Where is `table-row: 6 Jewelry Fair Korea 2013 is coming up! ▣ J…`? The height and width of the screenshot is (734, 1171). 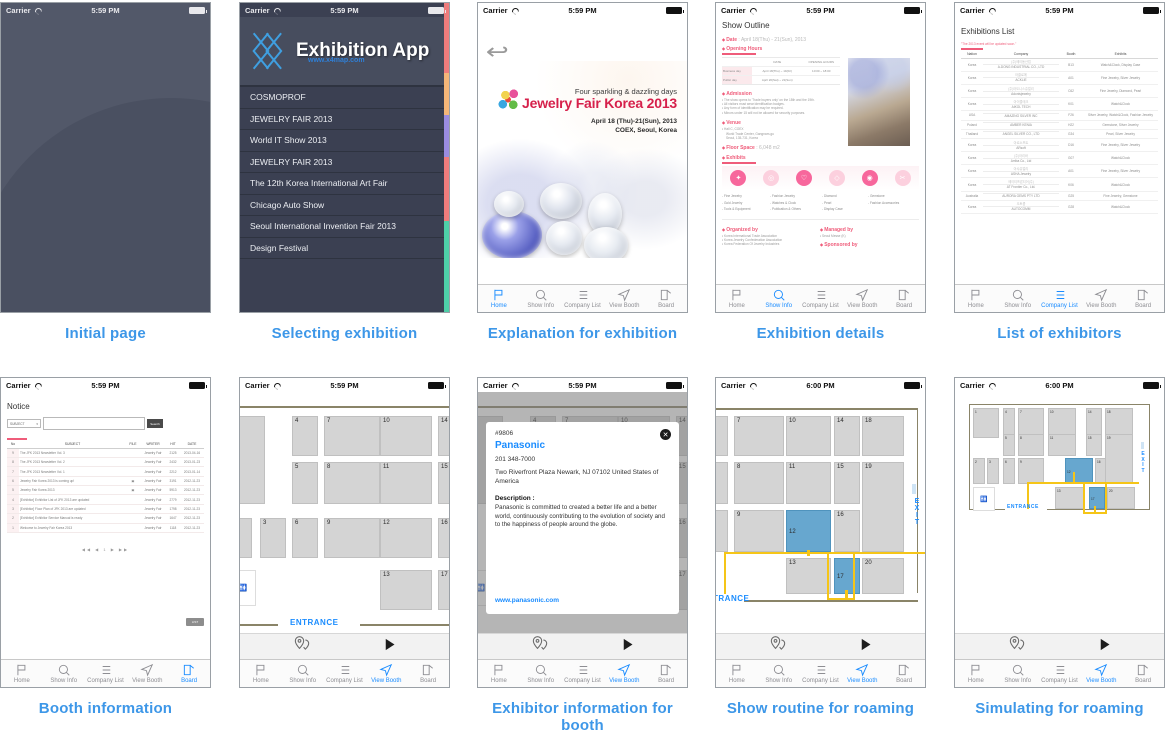
table-row: 6 Jewelry Fair Korea 2013 is coming up! ▣ J… is located at coordinates (105, 481).